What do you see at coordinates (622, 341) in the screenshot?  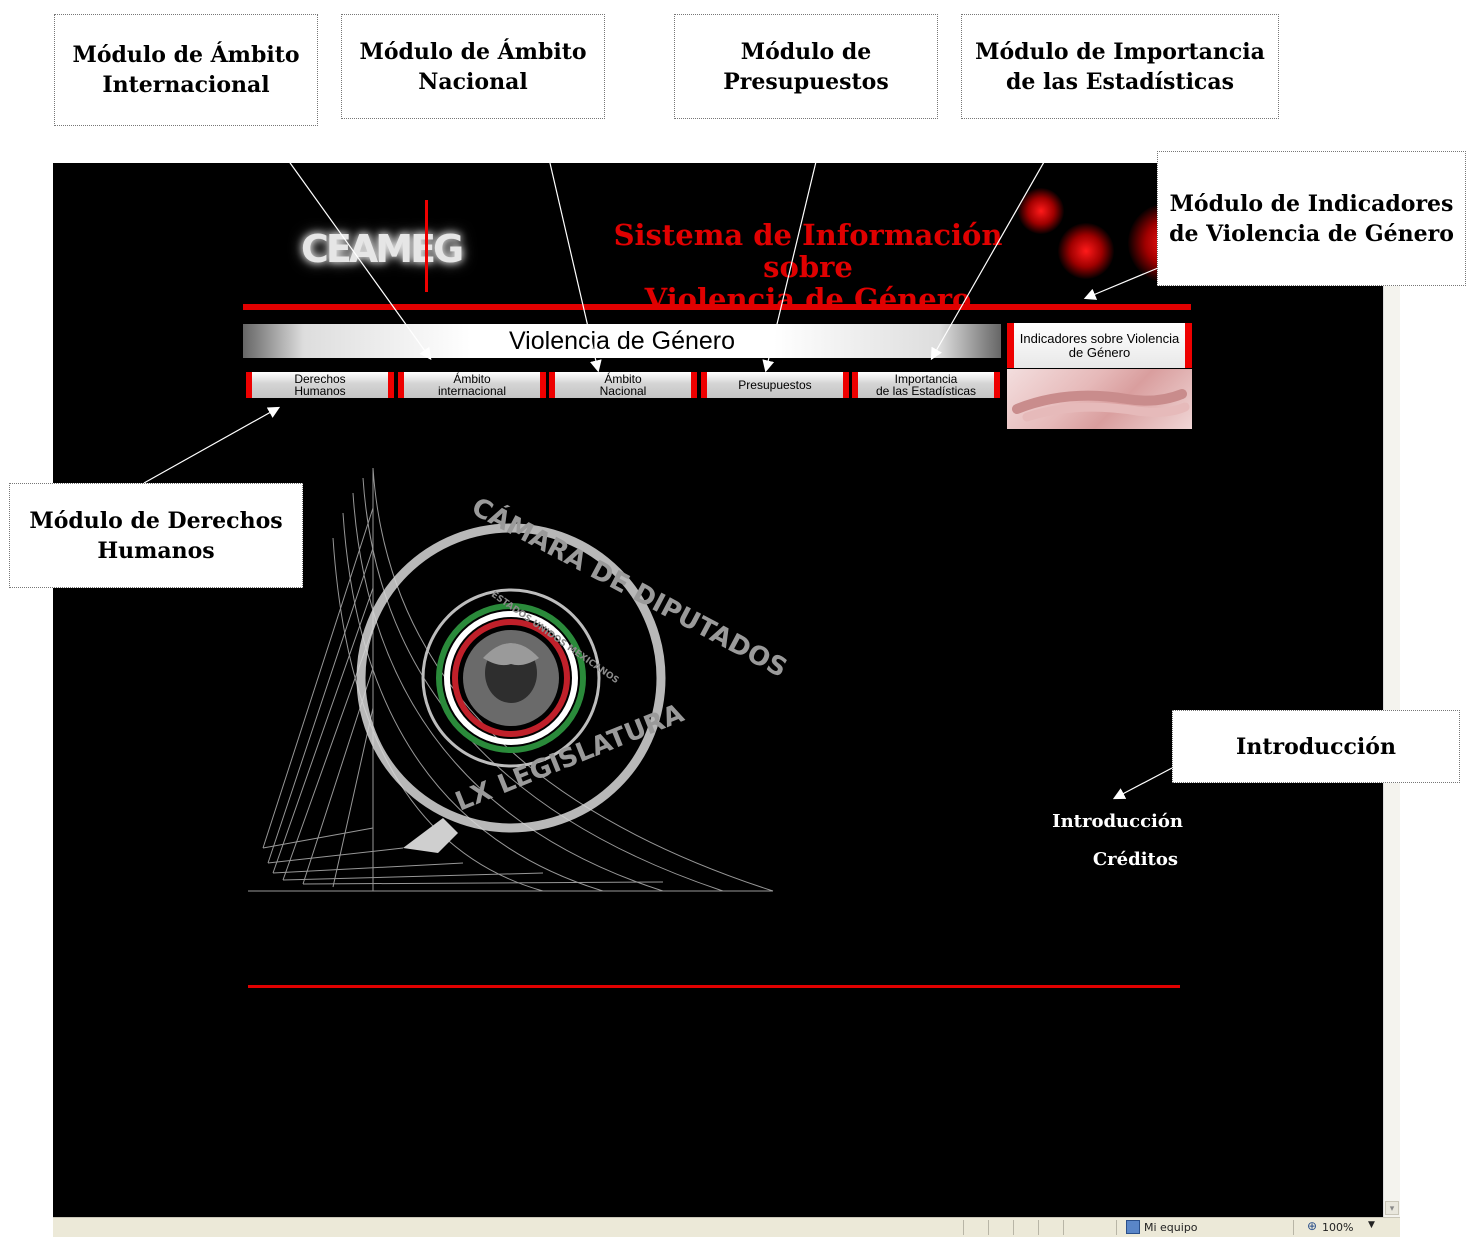 I see `section-banner: Violencia de Género` at bounding box center [622, 341].